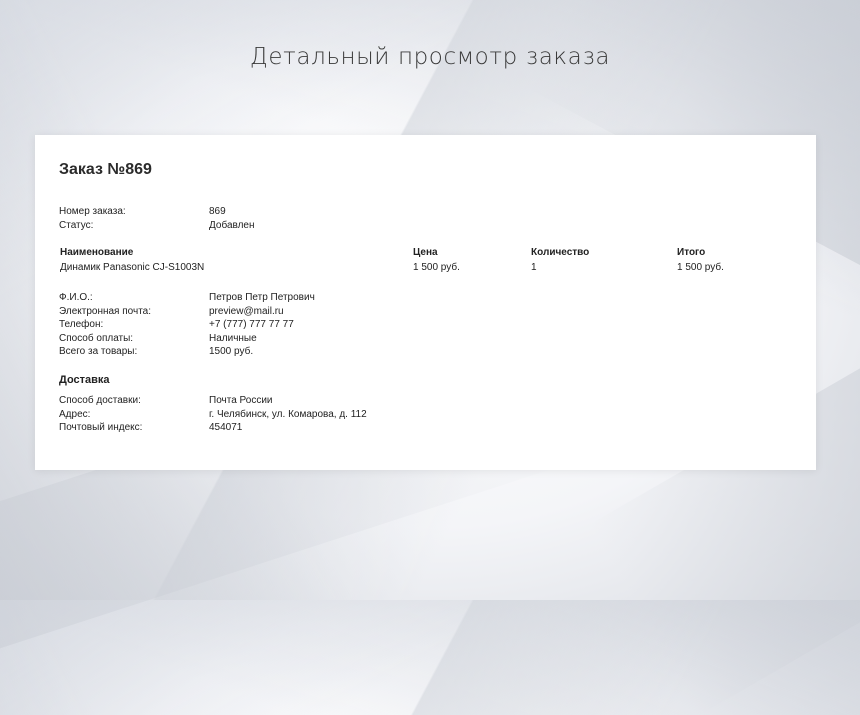 The image size is (860, 715). I want to click on item-total: 1 500 руб., so click(700, 267).